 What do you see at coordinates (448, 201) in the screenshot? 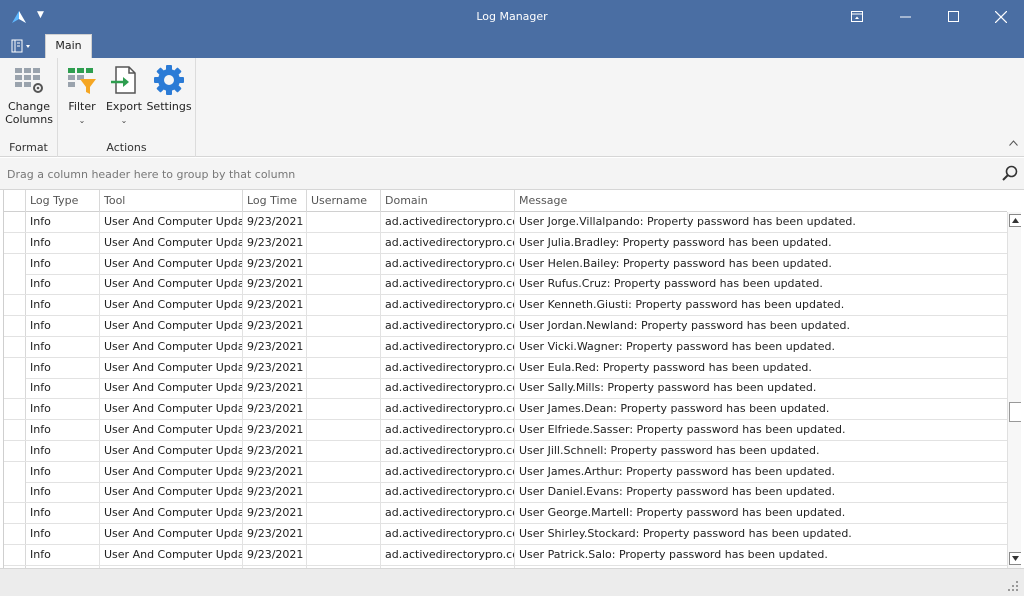
I see `column-header-domain: Domain` at bounding box center [448, 201].